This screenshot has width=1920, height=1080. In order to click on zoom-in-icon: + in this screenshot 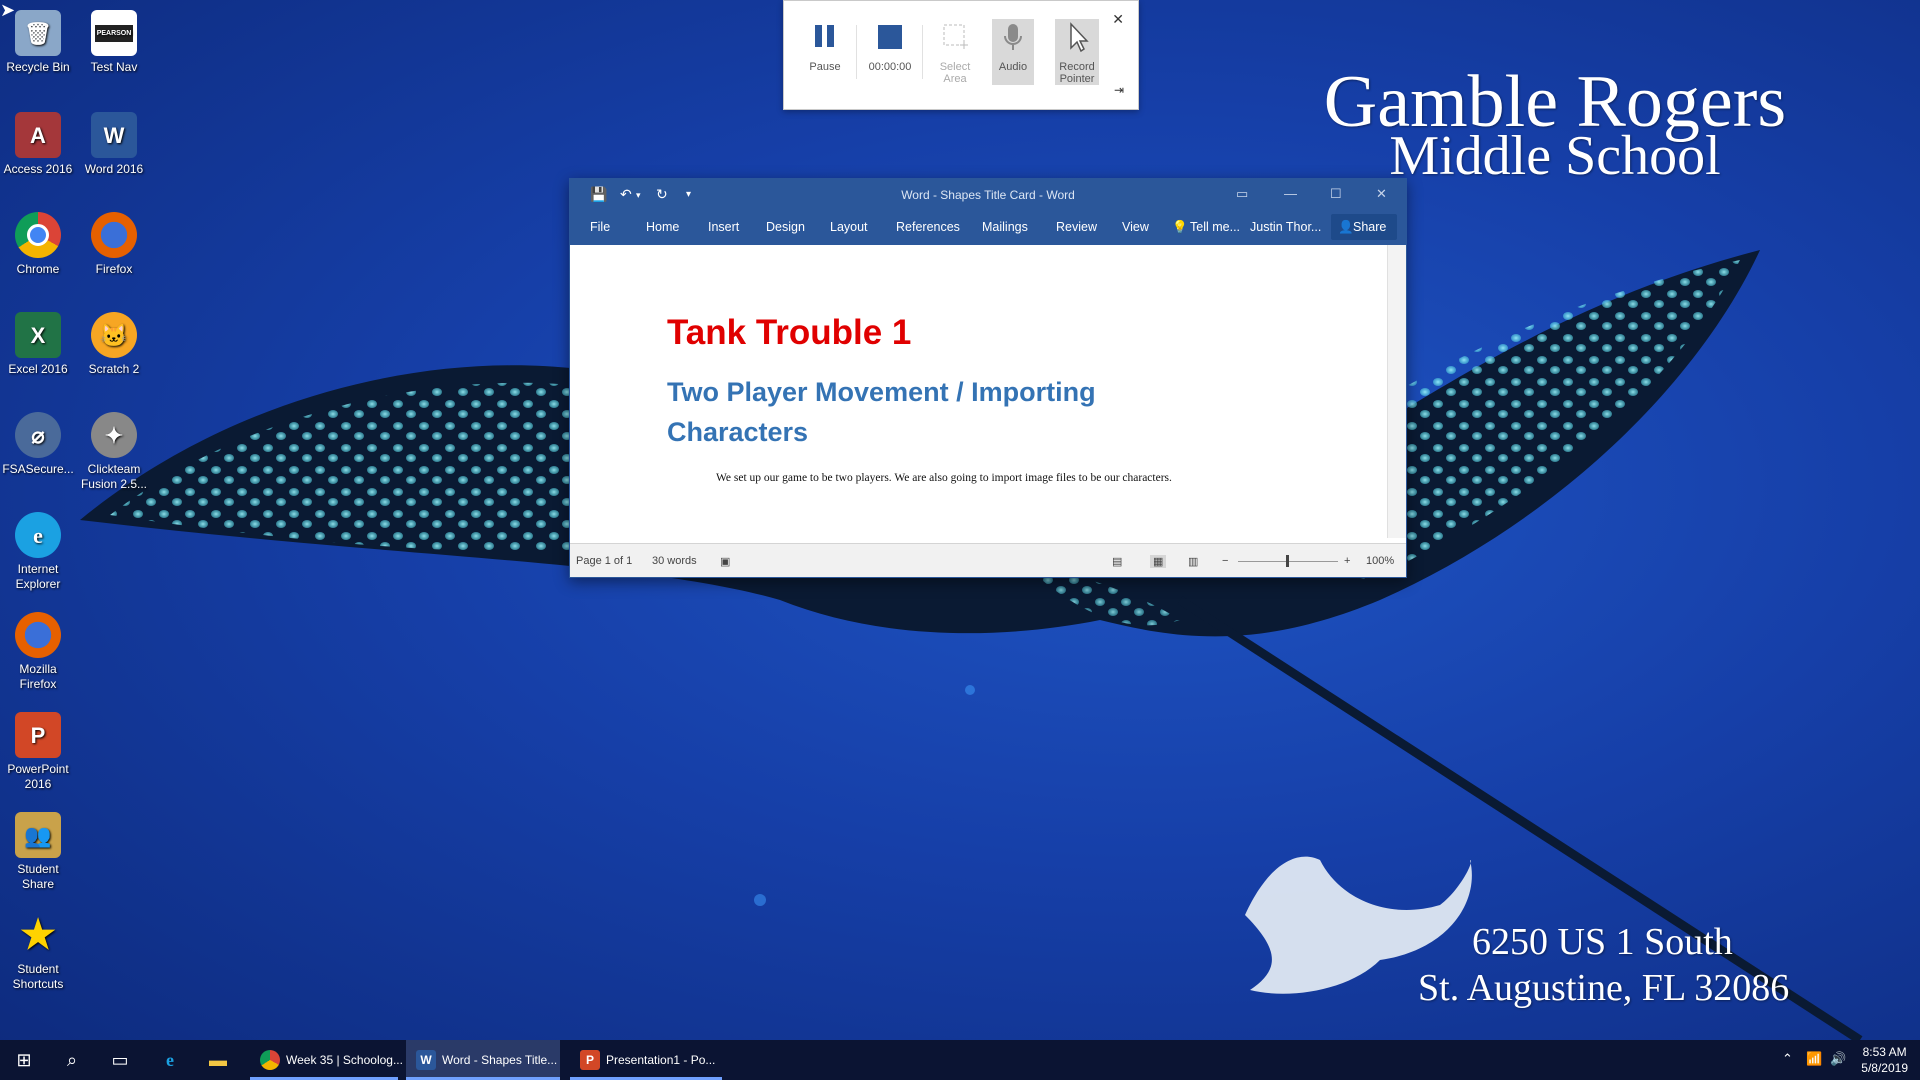, I will do `click(1347, 561)`.